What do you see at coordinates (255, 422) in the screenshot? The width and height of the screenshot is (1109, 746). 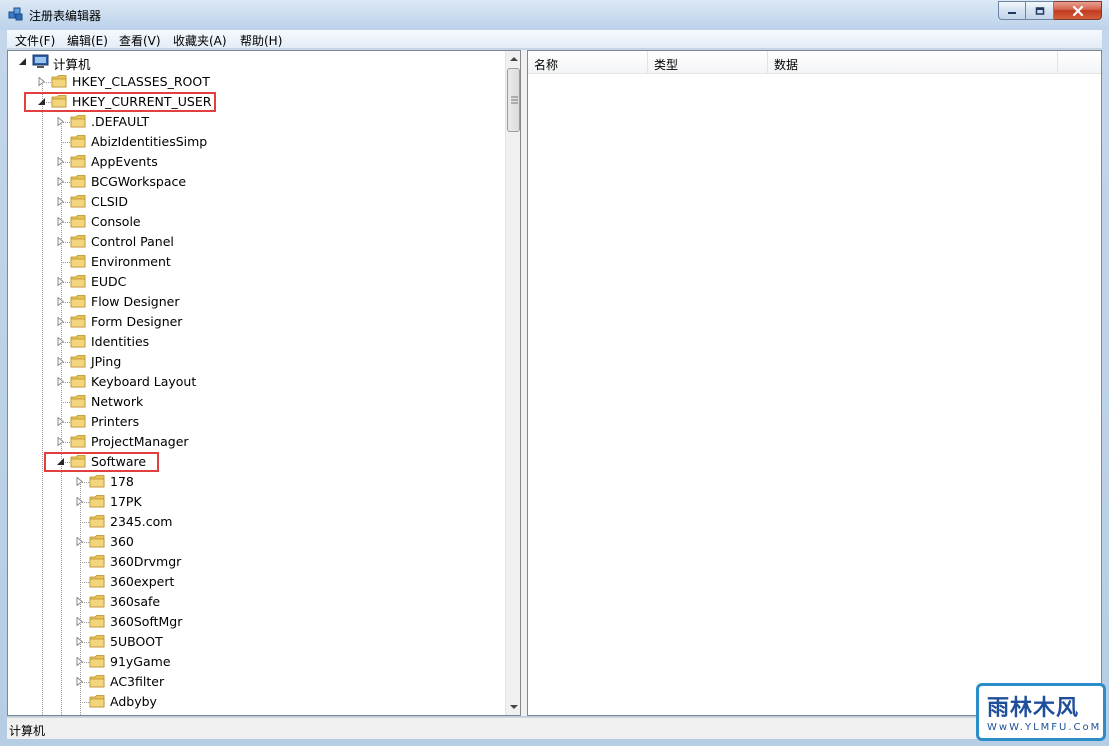 I see `tree-node-printers: Printers` at bounding box center [255, 422].